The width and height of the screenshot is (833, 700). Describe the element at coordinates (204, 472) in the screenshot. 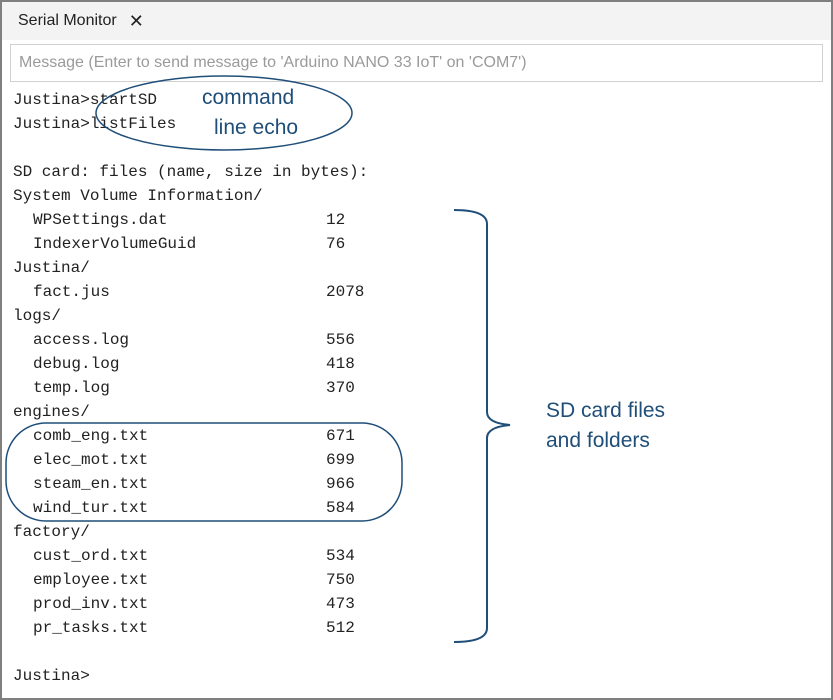

I see `engines-highlight` at that location.